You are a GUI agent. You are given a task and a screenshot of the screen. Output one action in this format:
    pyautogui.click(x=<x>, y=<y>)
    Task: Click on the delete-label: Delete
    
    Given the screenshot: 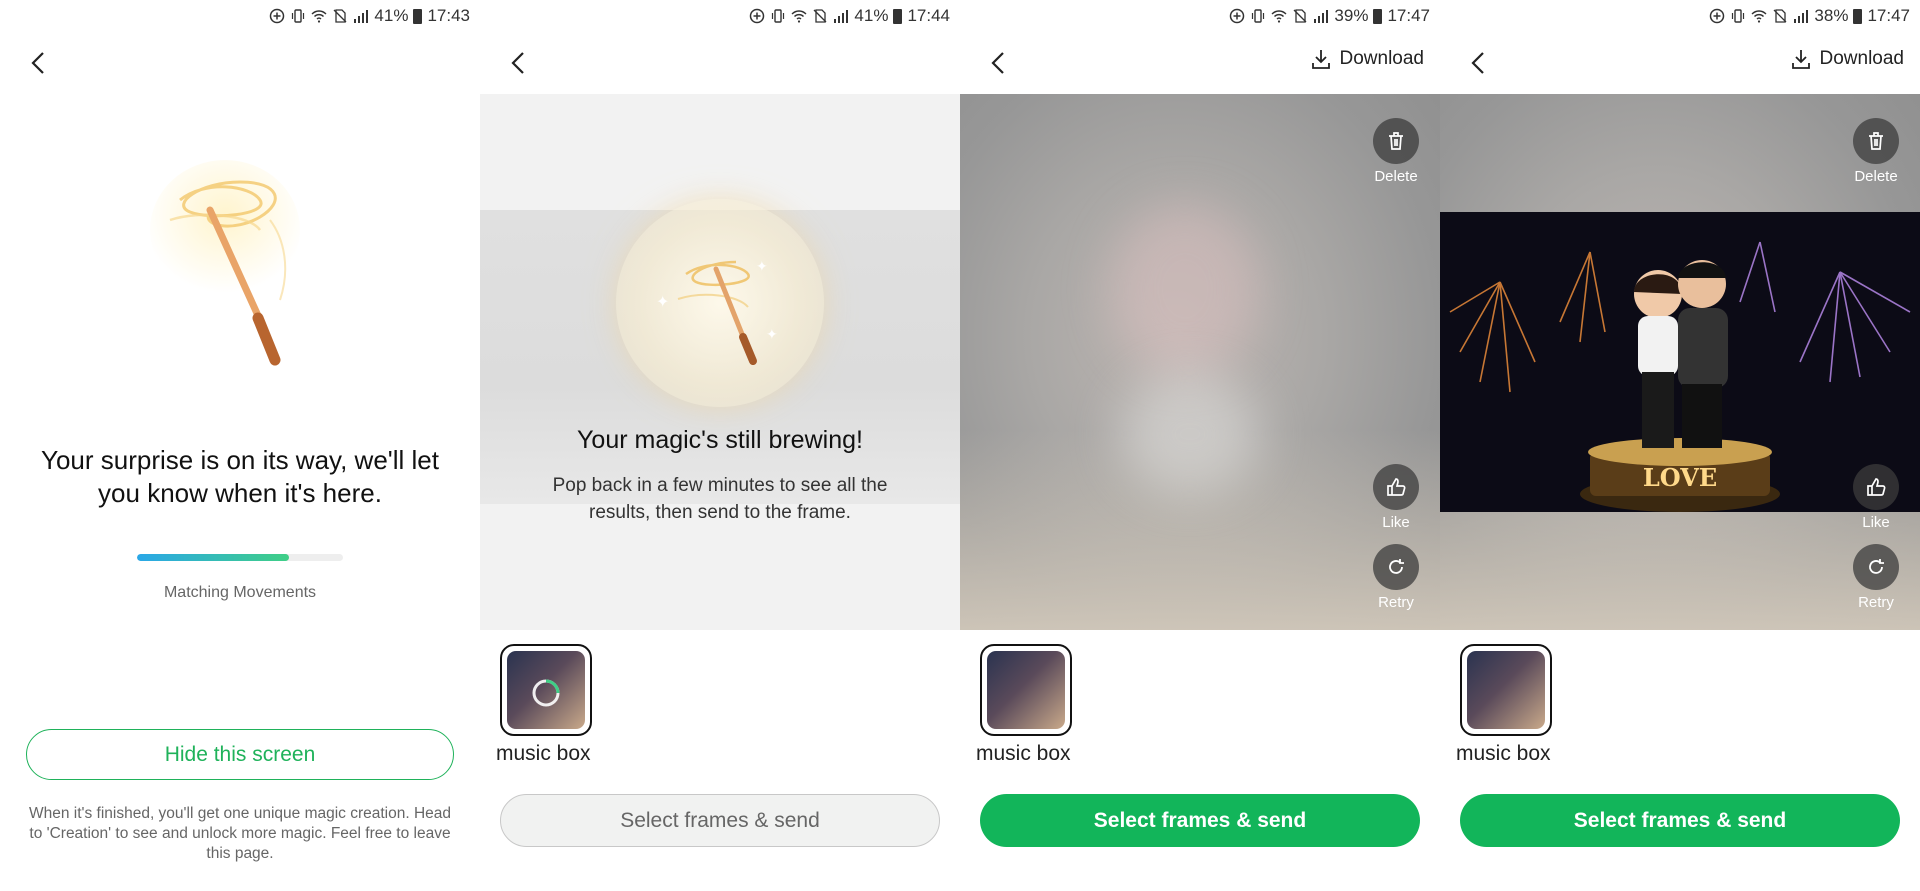 What is the action you would take?
    pyautogui.click(x=1396, y=176)
    